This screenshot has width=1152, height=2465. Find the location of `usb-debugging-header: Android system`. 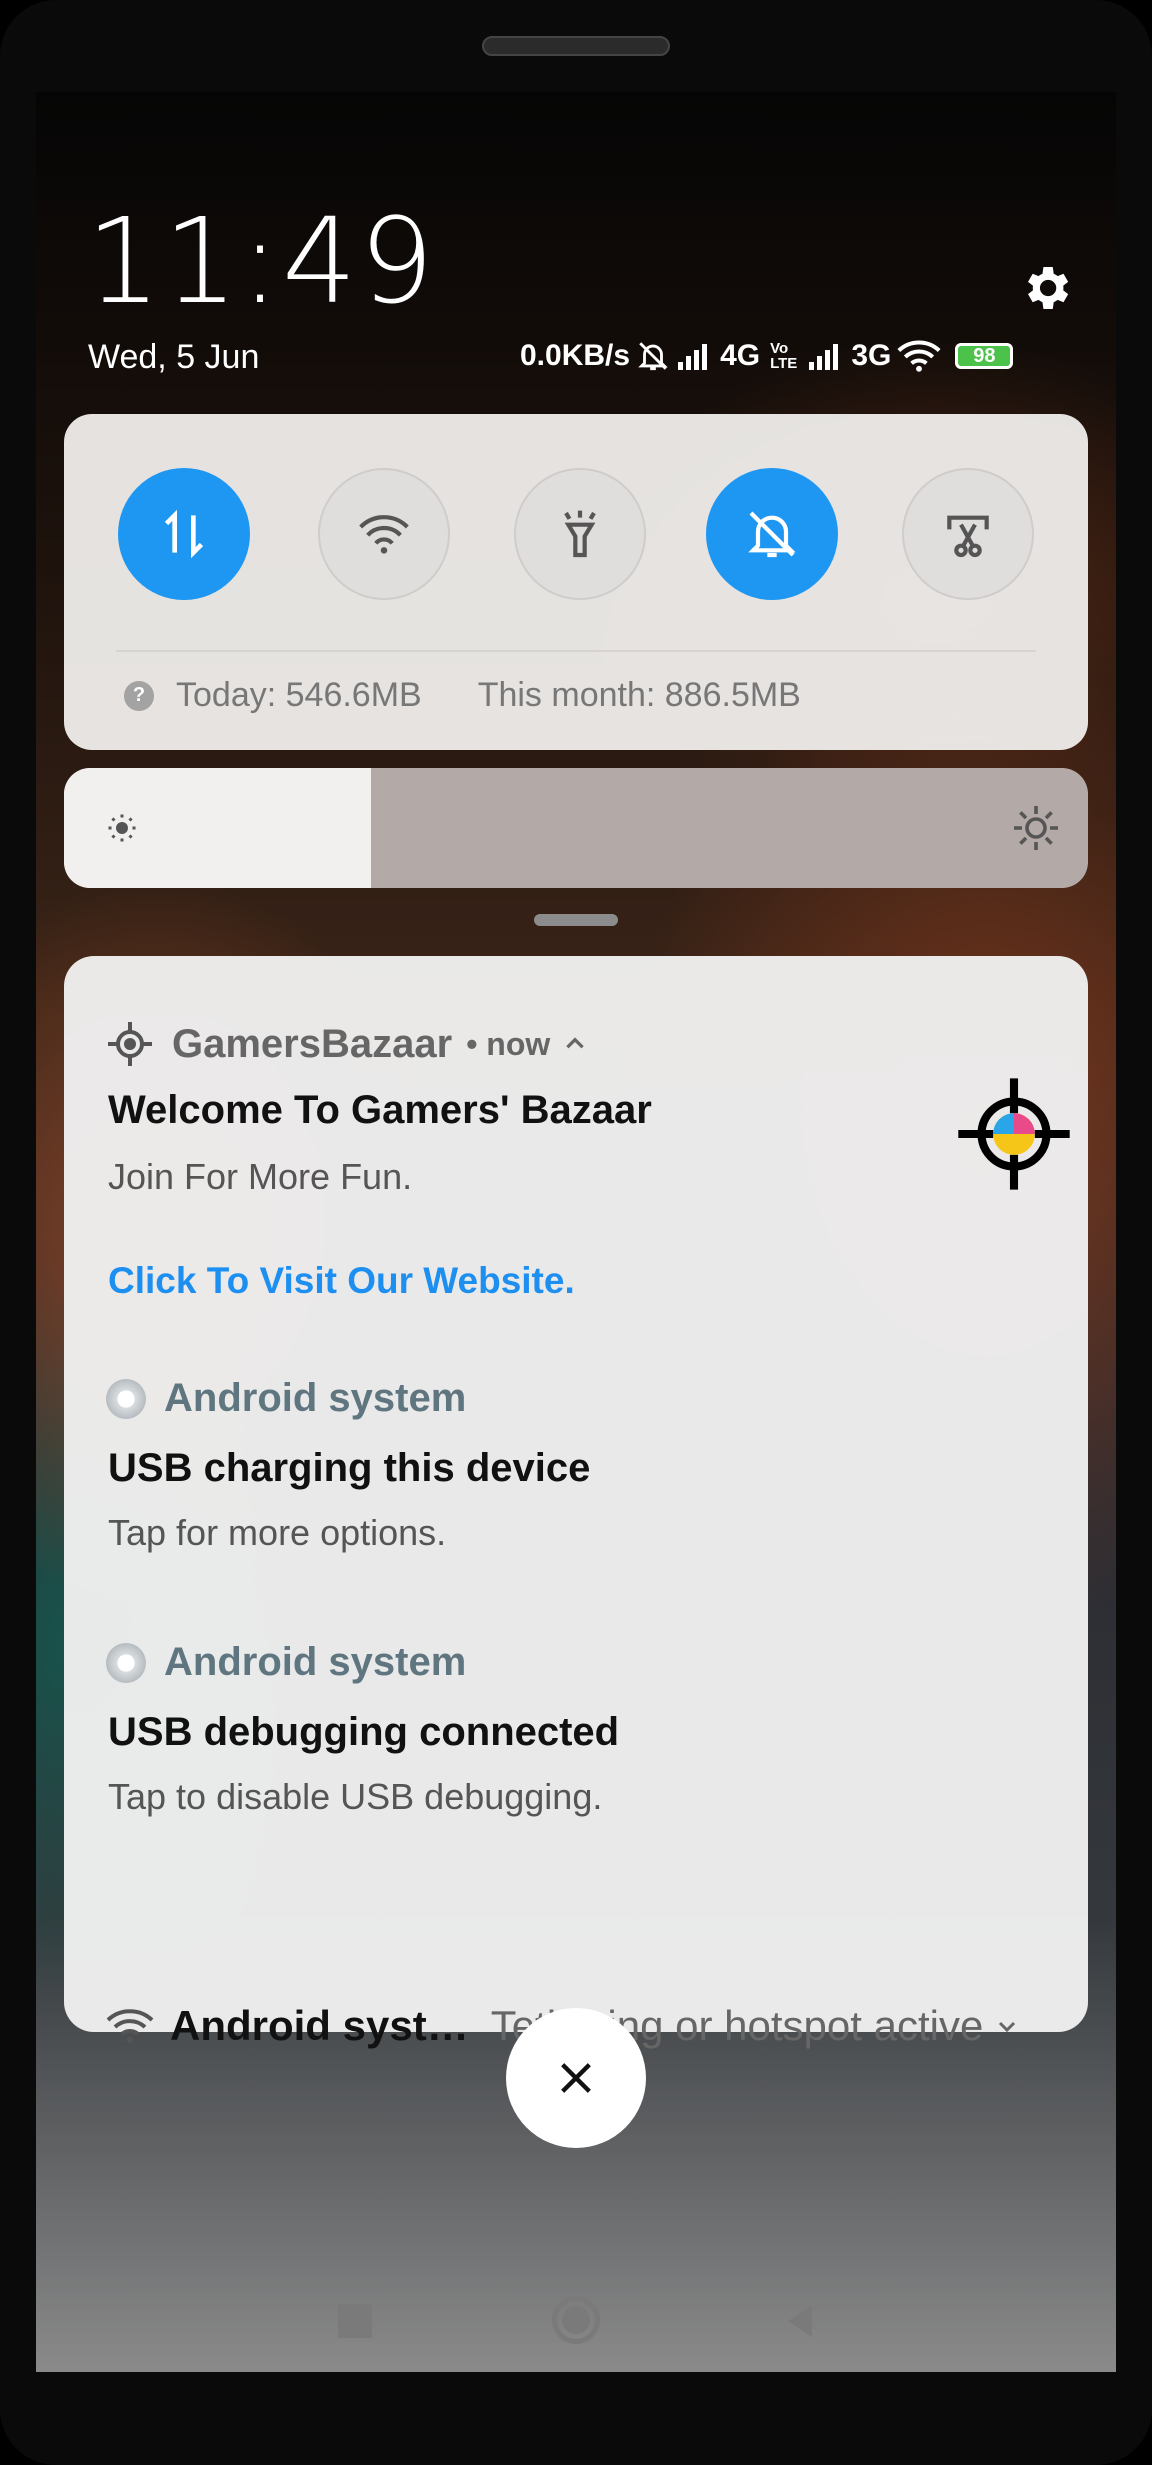

usb-debugging-header: Android system is located at coordinates (286, 1662).